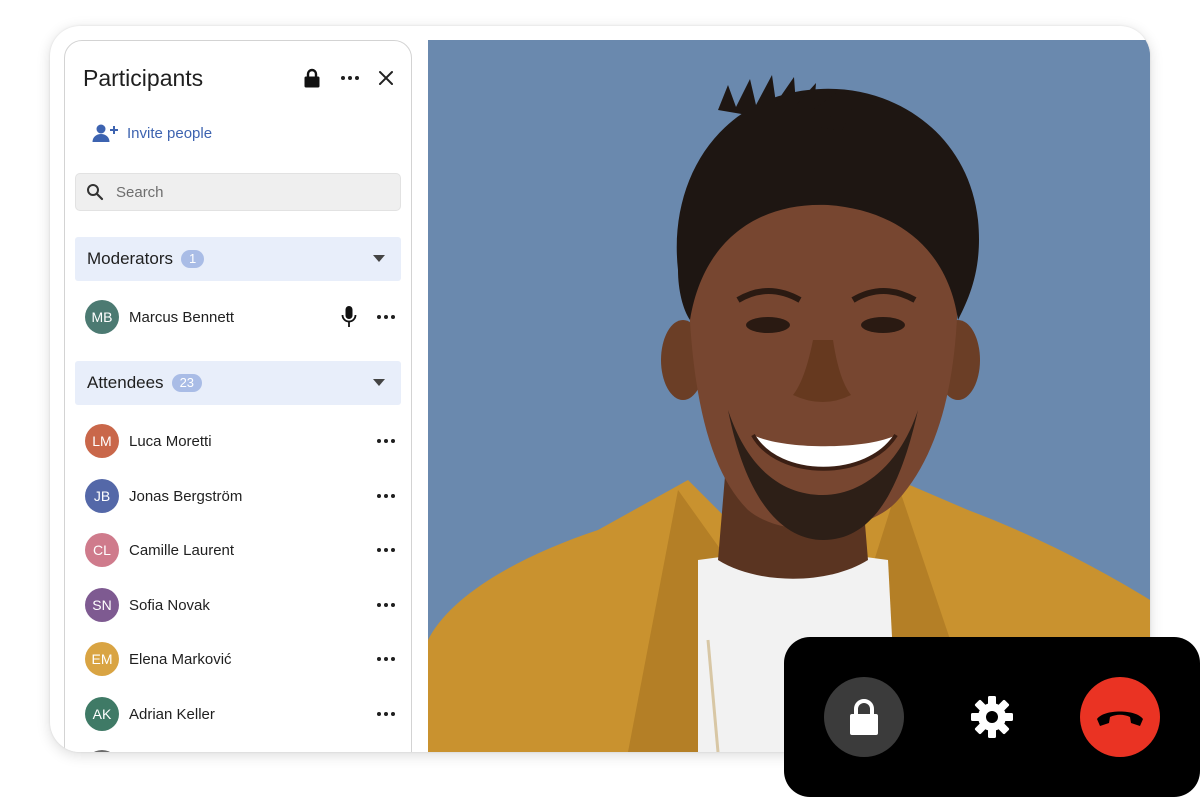 The width and height of the screenshot is (1200, 797). What do you see at coordinates (102, 605) in the screenshot?
I see `avatar: SN` at bounding box center [102, 605].